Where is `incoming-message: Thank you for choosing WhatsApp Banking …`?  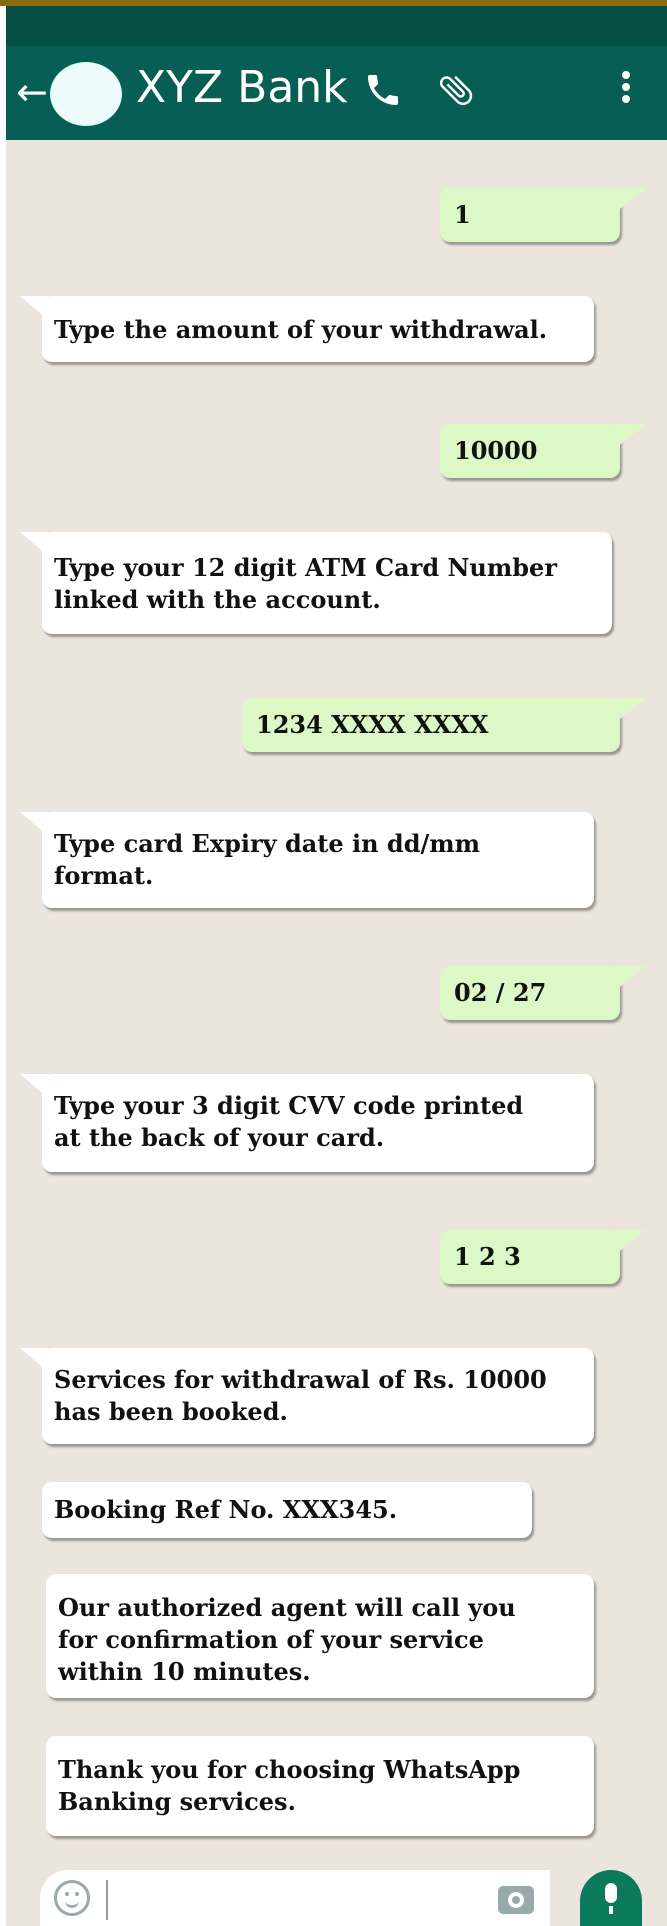 incoming-message: Thank you for choosing WhatsApp Banking … is located at coordinates (320, 1786).